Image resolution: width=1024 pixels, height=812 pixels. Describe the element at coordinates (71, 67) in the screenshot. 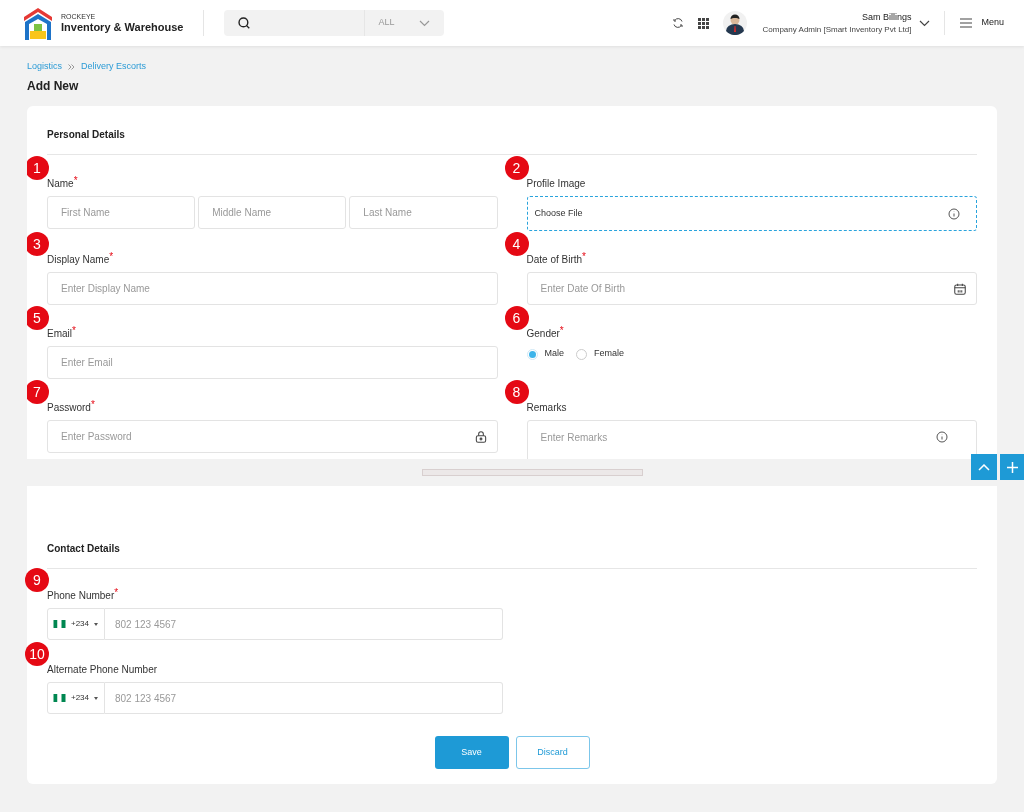

I see `double-chevron-icon` at that location.